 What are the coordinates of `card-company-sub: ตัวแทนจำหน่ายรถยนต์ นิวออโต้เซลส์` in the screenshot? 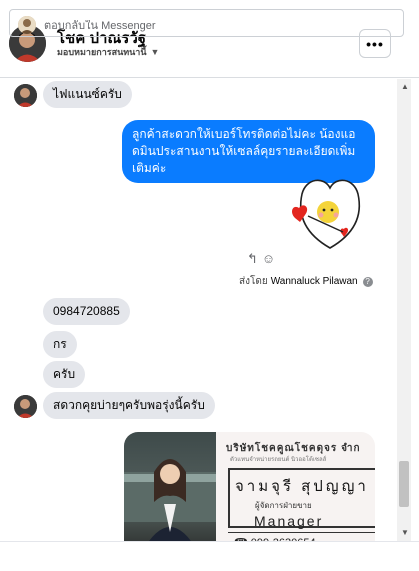 It's located at (278, 460).